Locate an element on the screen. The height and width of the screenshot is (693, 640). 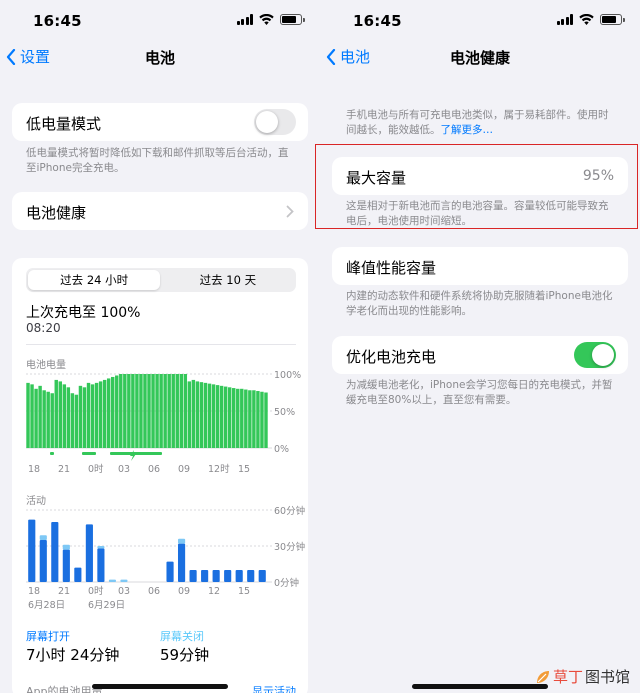
activity-x-tick: 18 is located at coordinates (34, 591).